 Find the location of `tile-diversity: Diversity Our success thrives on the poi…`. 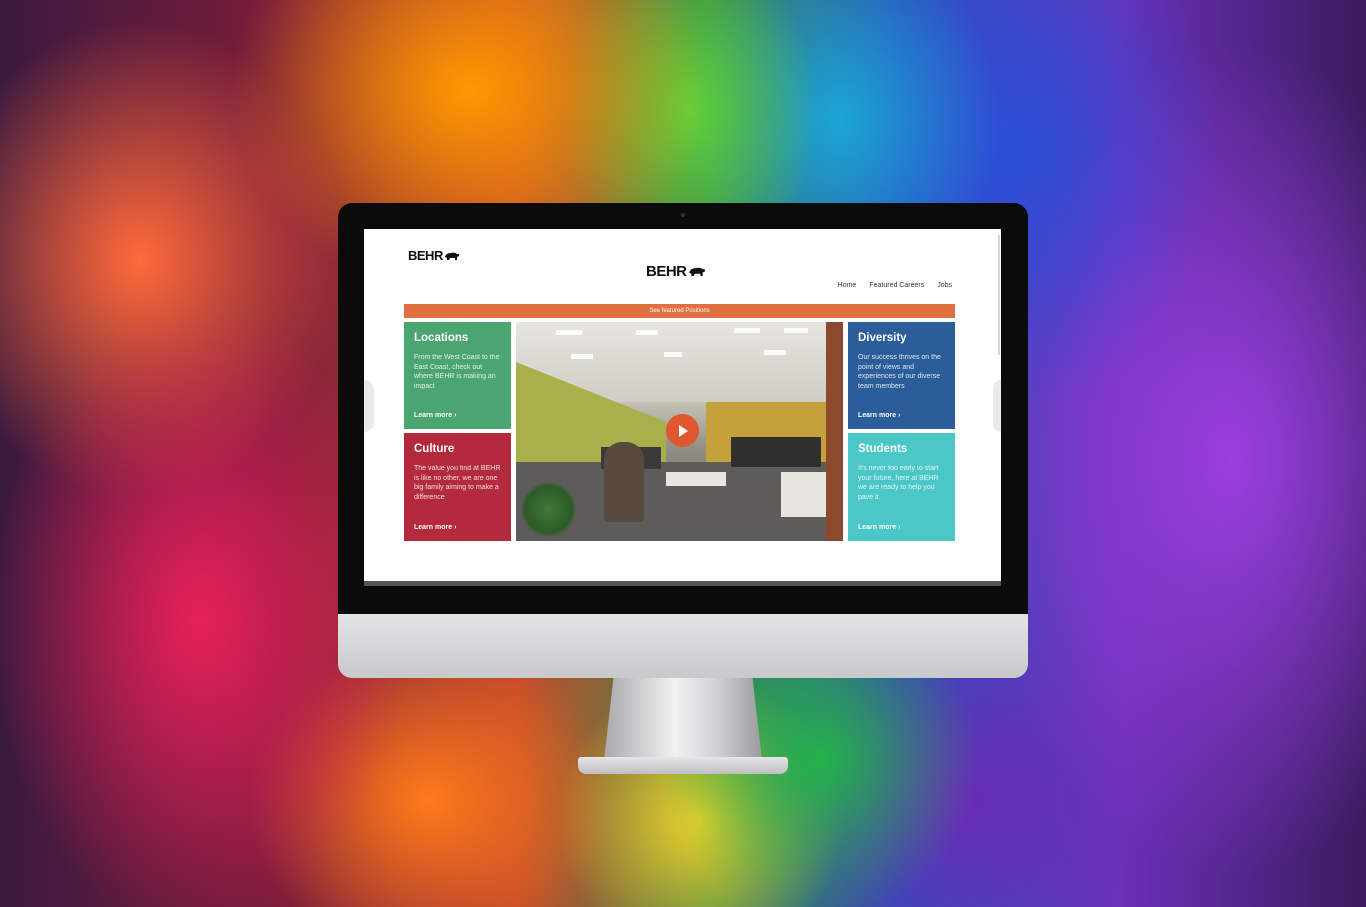

tile-diversity: Diversity Our success thrives on the poi… is located at coordinates (901, 375).